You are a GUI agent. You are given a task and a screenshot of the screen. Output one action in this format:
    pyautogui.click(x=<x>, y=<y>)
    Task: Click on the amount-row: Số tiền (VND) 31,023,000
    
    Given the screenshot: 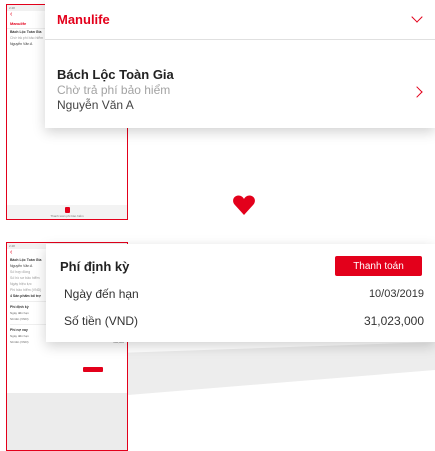 What is the action you would take?
    pyautogui.click(x=240, y=320)
    